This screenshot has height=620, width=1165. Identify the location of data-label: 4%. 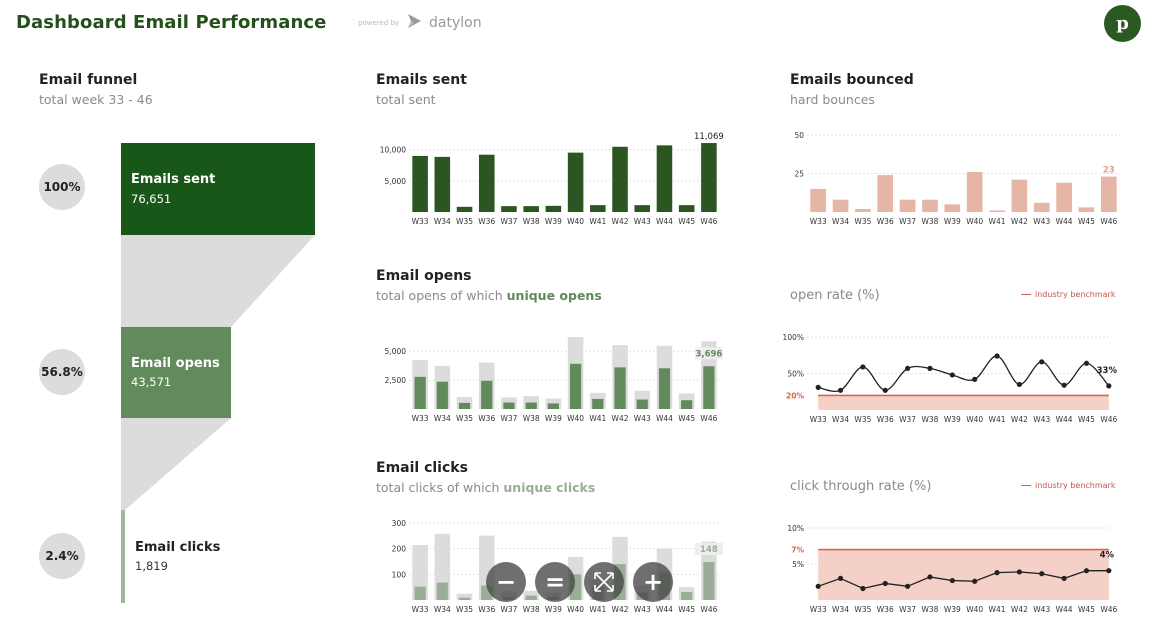
(1107, 556).